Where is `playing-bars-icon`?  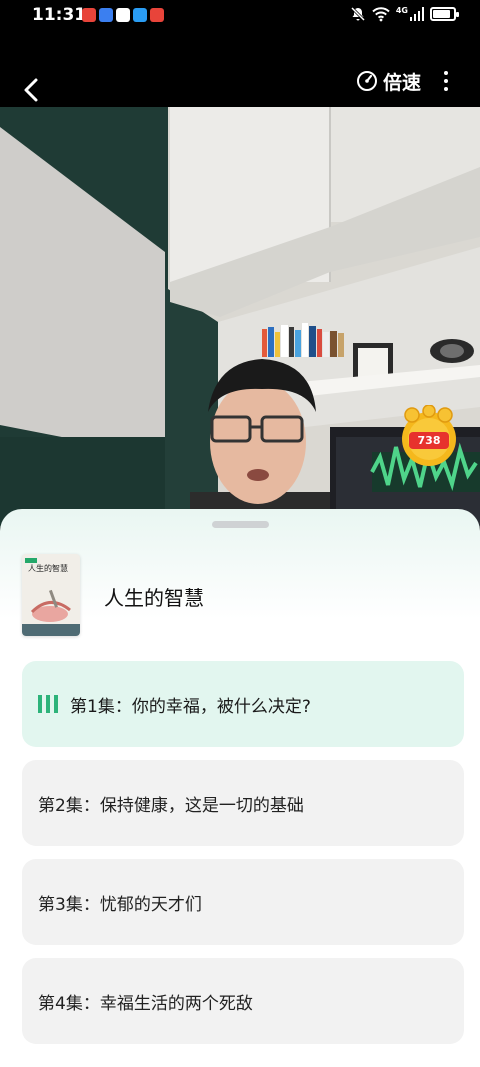 playing-bars-icon is located at coordinates (48, 704).